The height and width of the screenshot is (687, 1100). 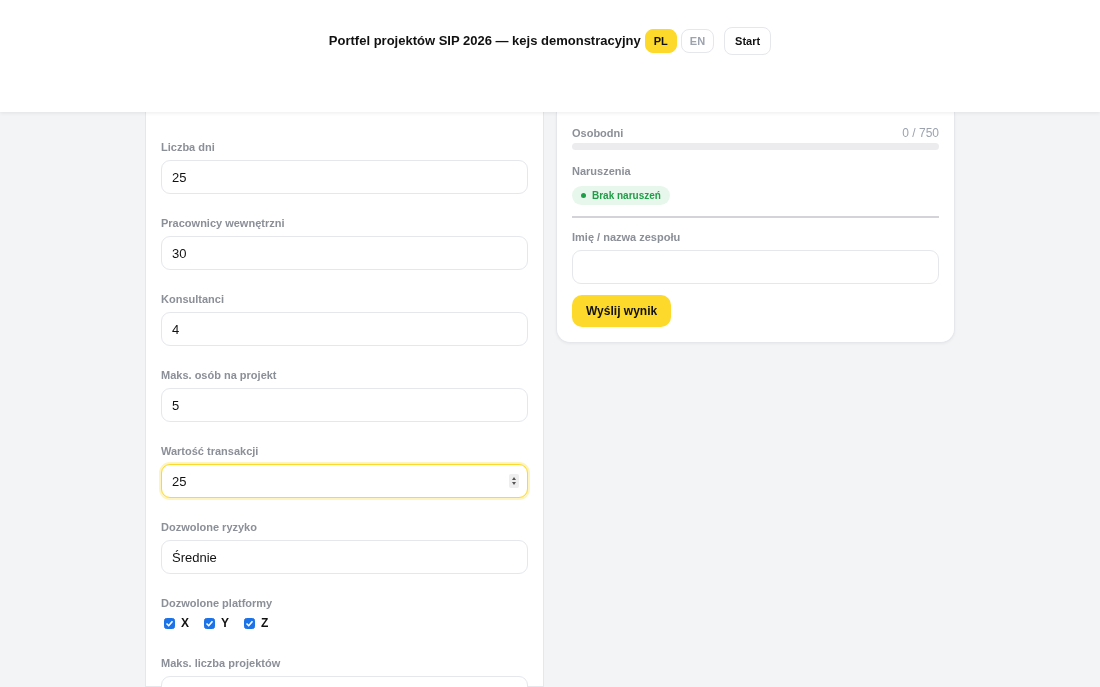 What do you see at coordinates (193, 299) in the screenshot?
I see `field-label: Konsultanci` at bounding box center [193, 299].